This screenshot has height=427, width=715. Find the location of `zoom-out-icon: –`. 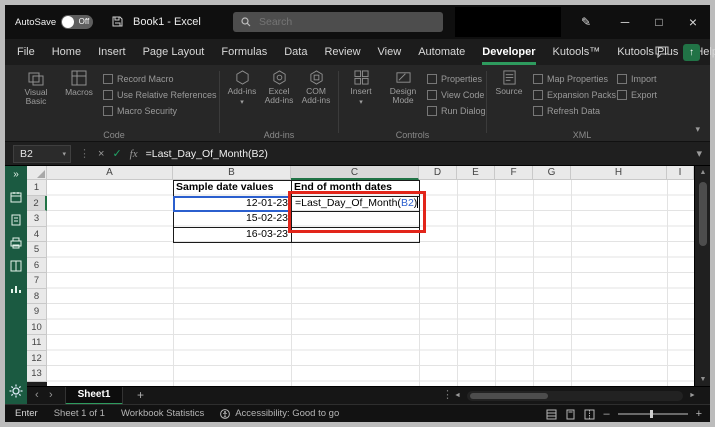

zoom-out-icon: – is located at coordinates (606, 414).